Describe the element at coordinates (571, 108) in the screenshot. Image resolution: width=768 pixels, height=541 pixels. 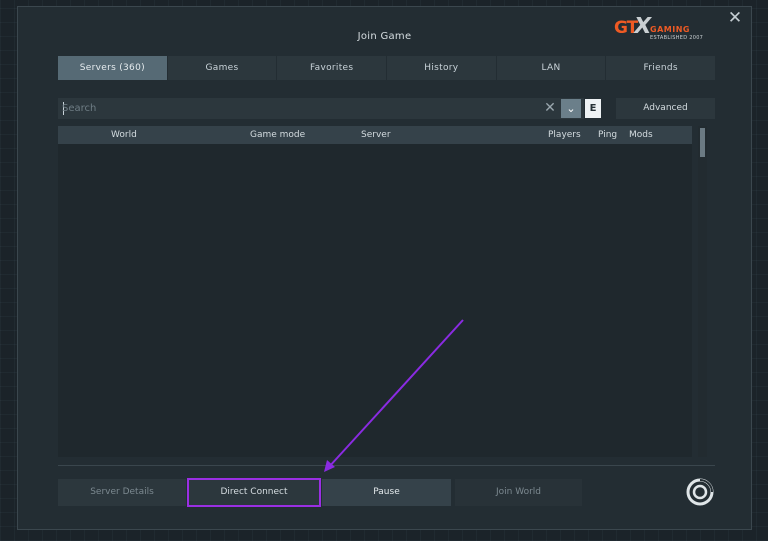
I see `chevron-down-icon: ⌄` at that location.